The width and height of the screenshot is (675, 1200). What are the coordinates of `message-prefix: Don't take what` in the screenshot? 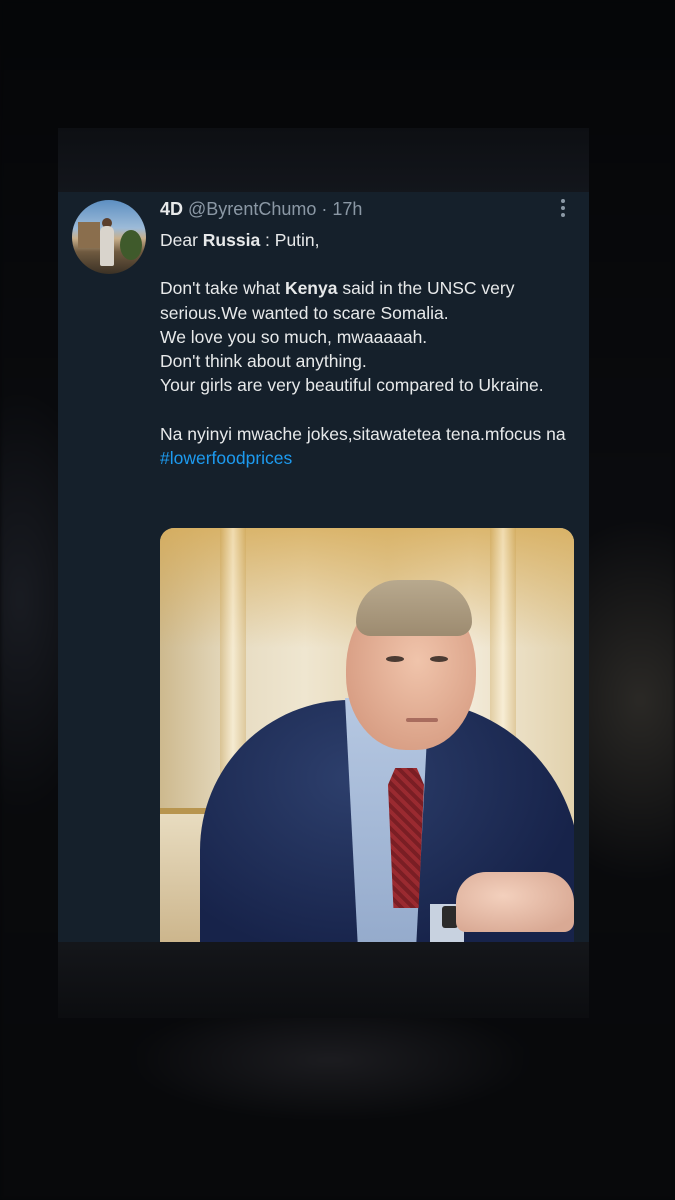 It's located at (222, 288).